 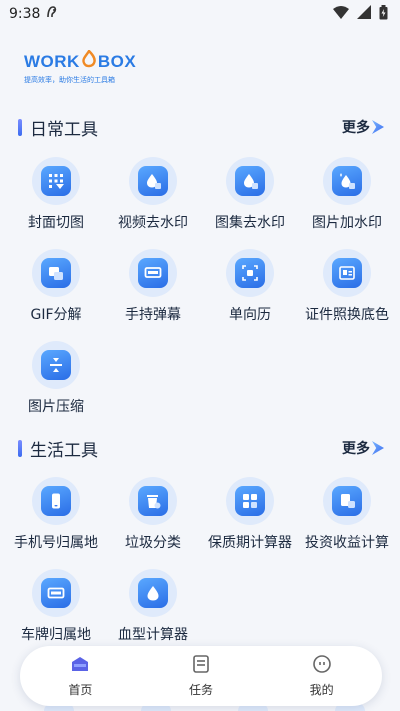 I want to click on gallery-drop-icon, so click(x=250, y=181).